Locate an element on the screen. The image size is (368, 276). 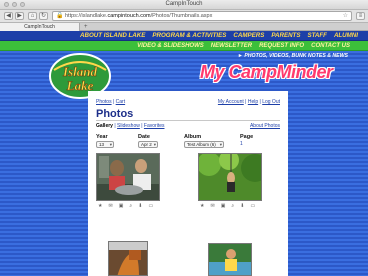
album-select: Test Album (6) is located at coordinates (204, 144).